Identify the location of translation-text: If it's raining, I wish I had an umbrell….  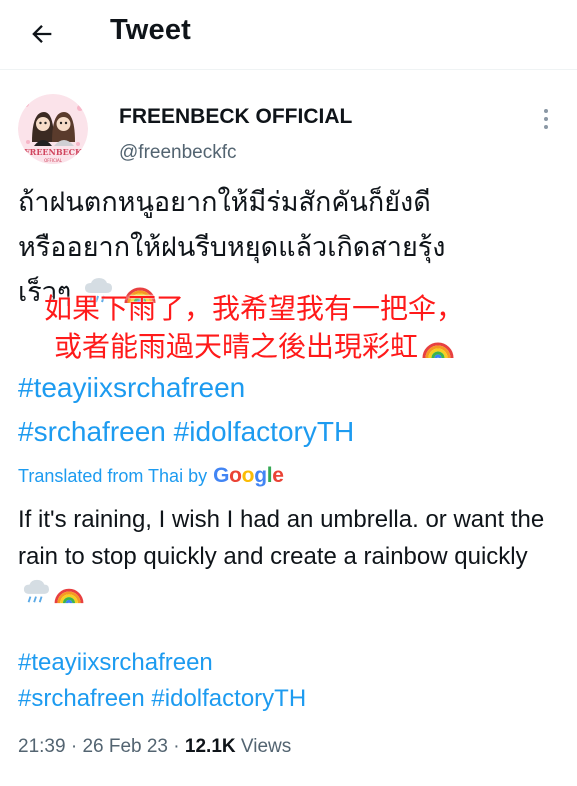
(292, 558).